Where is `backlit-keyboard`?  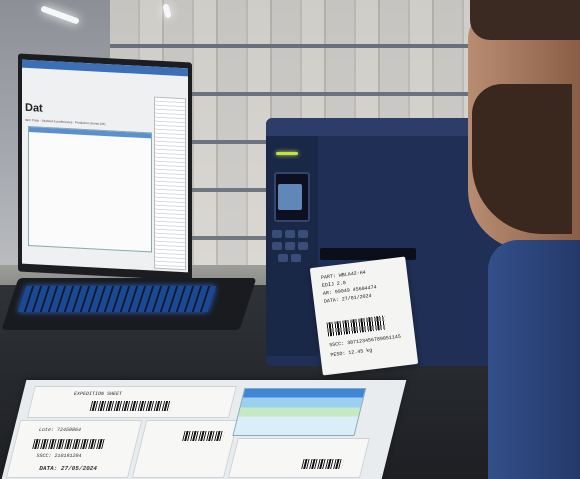
backlit-keyboard is located at coordinates (117, 299).